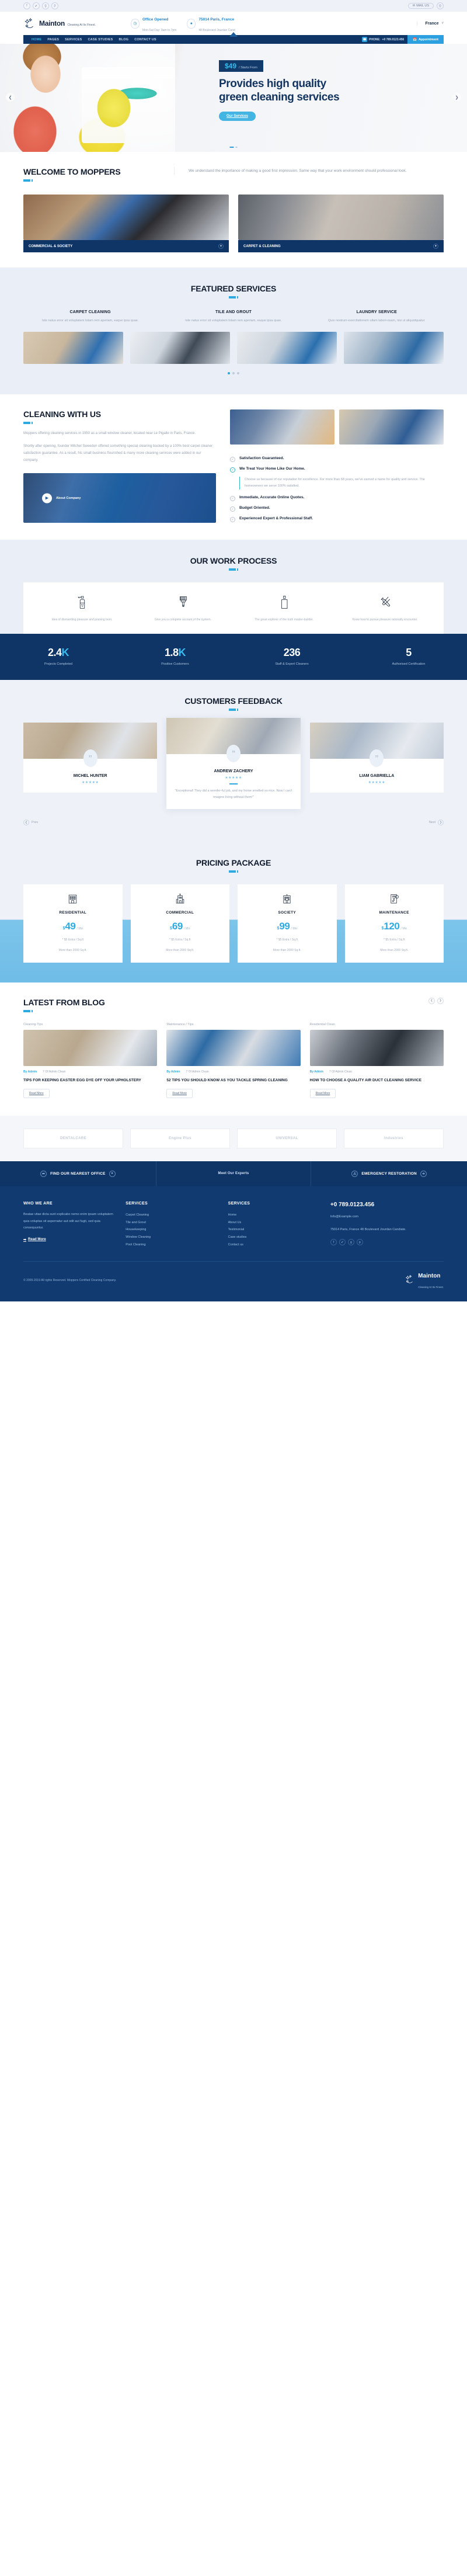  Describe the element at coordinates (389, 1173) in the screenshot. I see `cta-emergency-restoration: ⚠ EMERGENCY RESTORATION ➜` at that location.